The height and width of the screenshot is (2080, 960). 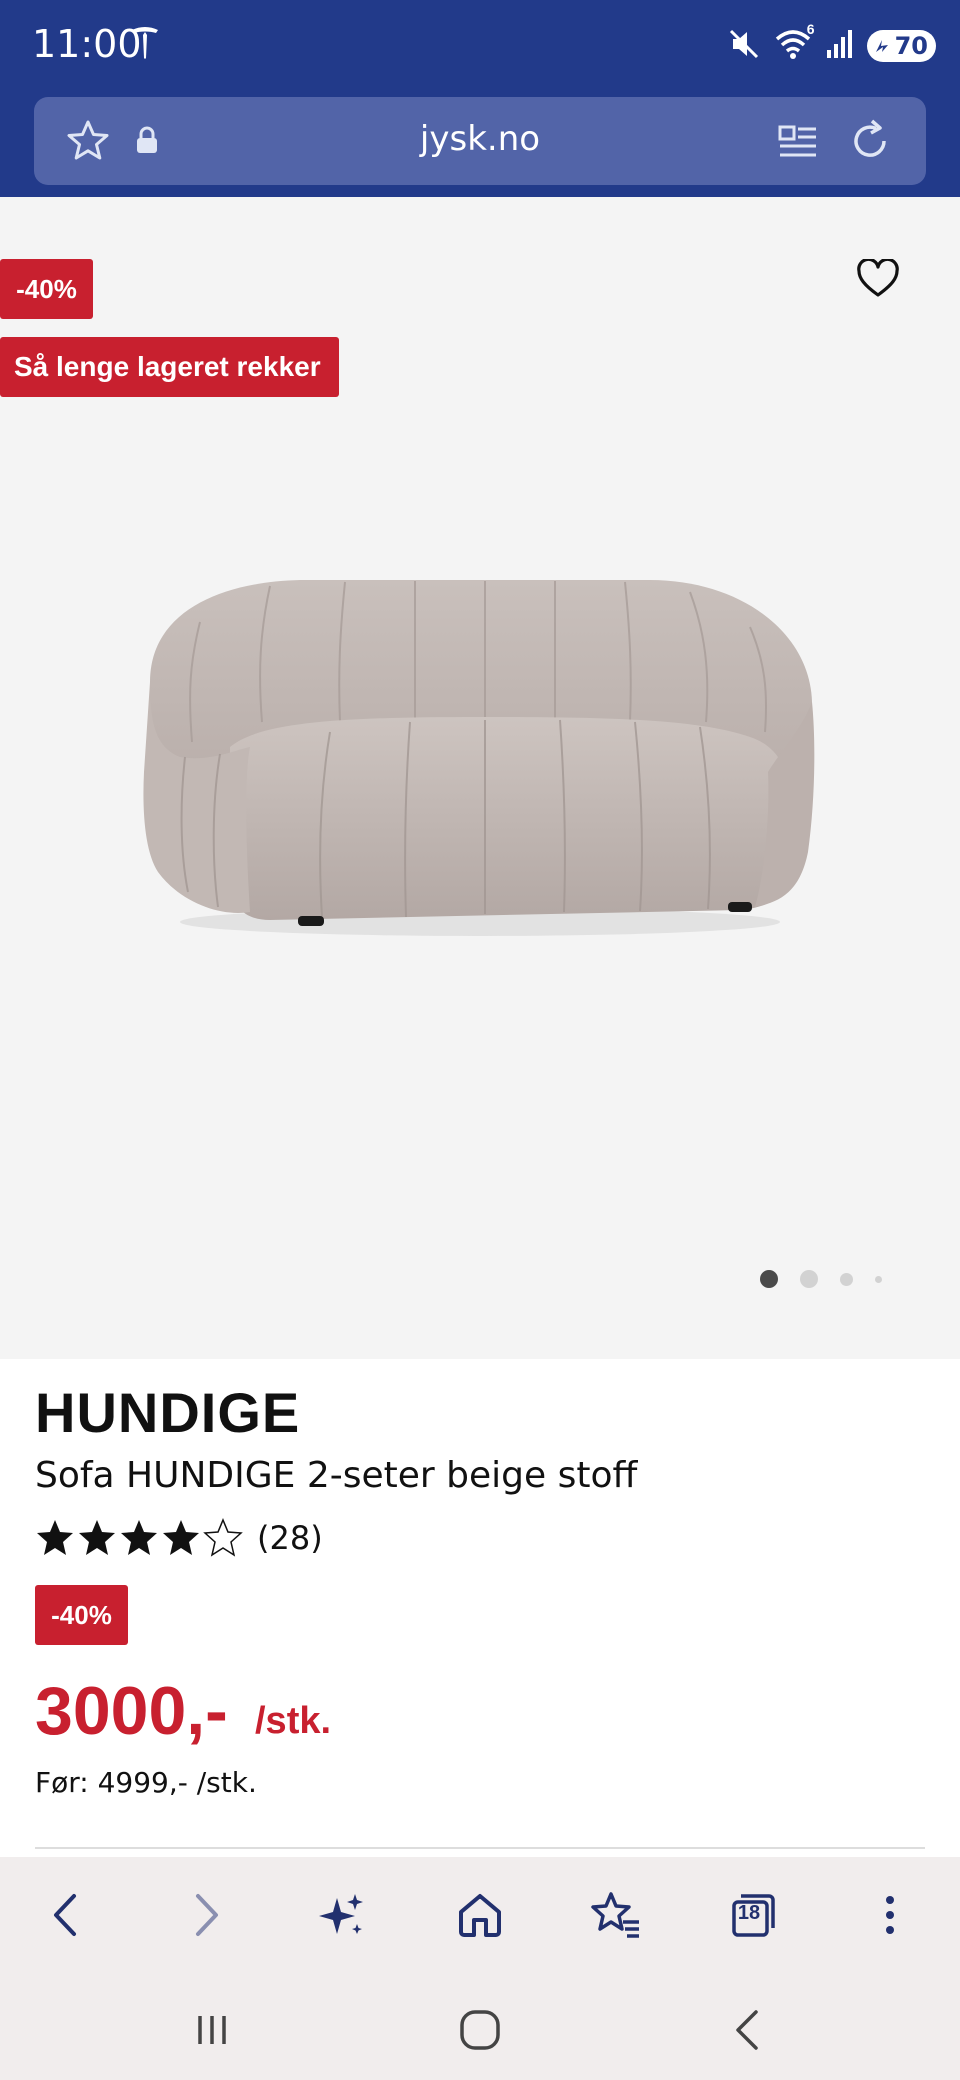 I want to click on status-icons: 6 70, so click(x=831, y=43).